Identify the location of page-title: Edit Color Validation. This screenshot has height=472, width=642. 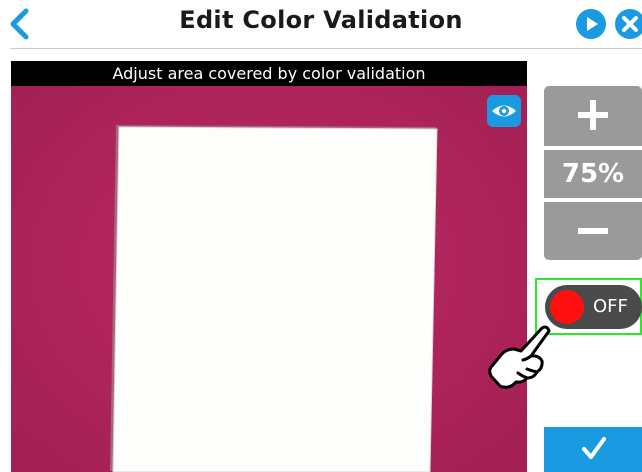
(321, 20).